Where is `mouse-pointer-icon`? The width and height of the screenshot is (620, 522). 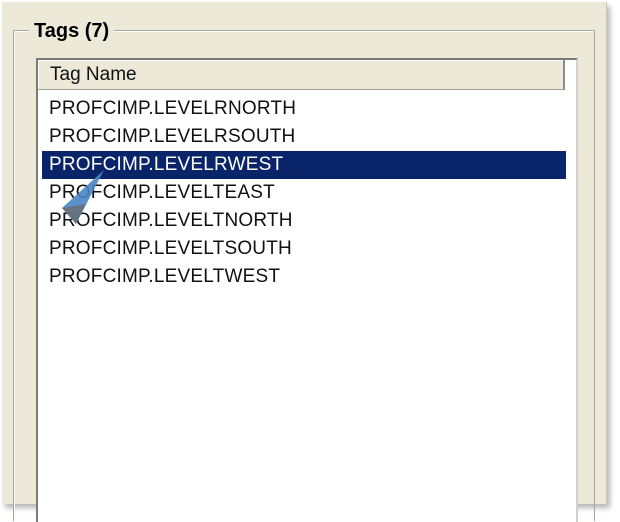
mouse-pointer-icon is located at coordinates (83, 197).